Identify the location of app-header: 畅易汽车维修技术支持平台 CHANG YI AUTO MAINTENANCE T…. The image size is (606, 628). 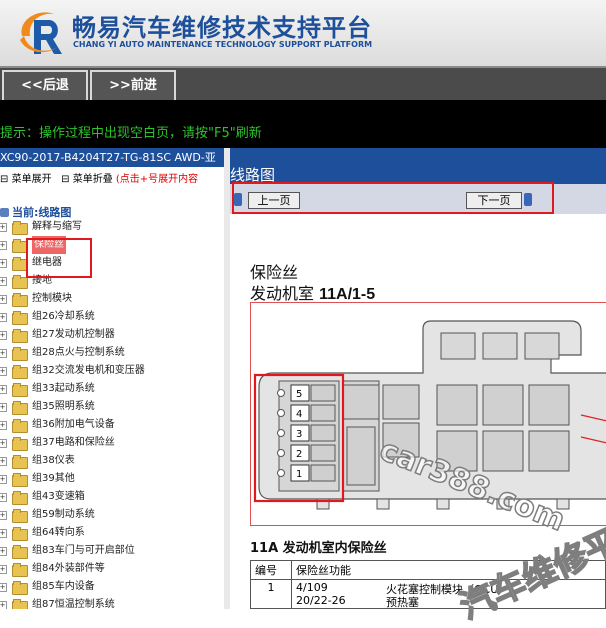
(303, 33).